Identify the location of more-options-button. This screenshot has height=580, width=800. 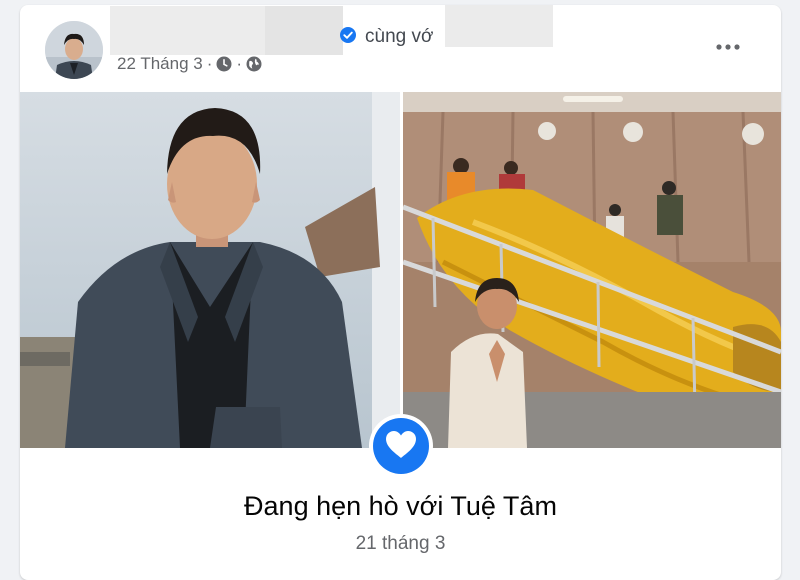
(728, 47).